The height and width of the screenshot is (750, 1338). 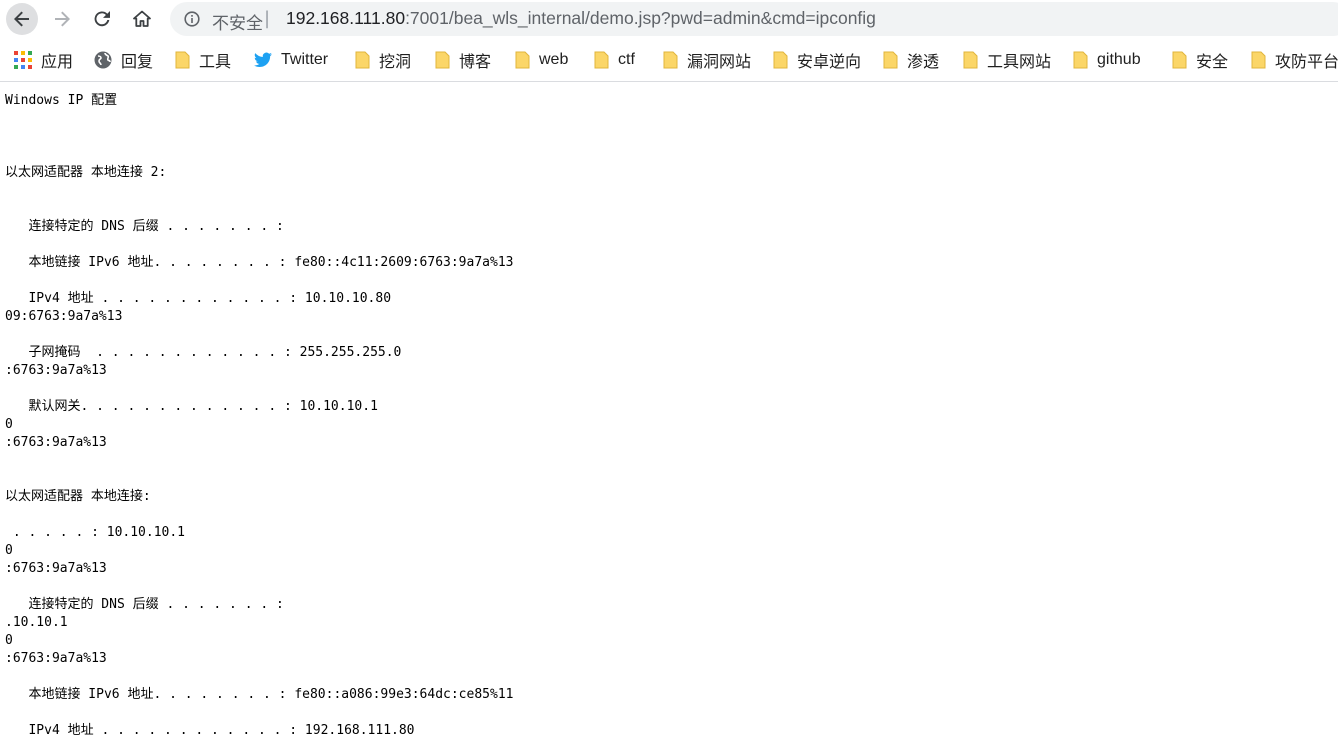 I want to click on bookmark-twitter: Twitter, so click(x=291, y=59).